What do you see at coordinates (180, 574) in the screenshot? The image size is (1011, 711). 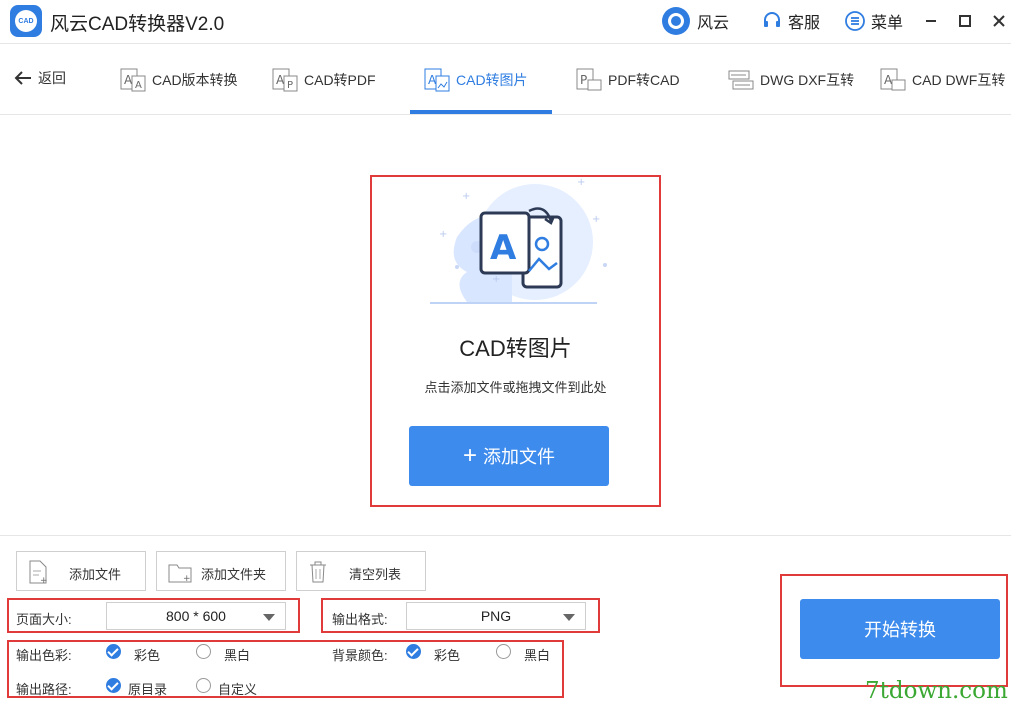 I see `folder-icon: +` at bounding box center [180, 574].